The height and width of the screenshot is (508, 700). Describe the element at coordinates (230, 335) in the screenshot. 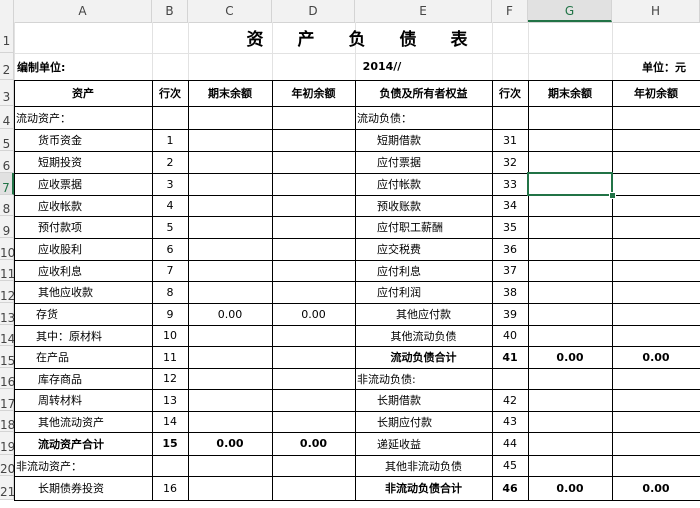

I see `cell-c14` at that location.